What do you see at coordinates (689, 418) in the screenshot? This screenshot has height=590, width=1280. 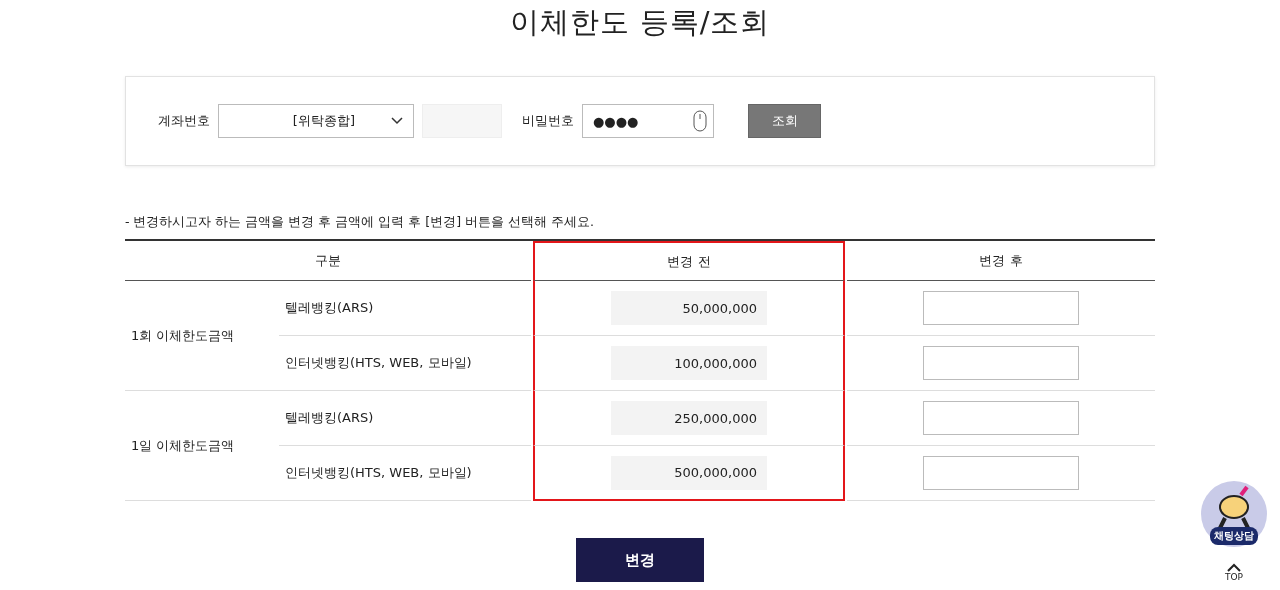 I see `current-limit: 250,000,000` at bounding box center [689, 418].